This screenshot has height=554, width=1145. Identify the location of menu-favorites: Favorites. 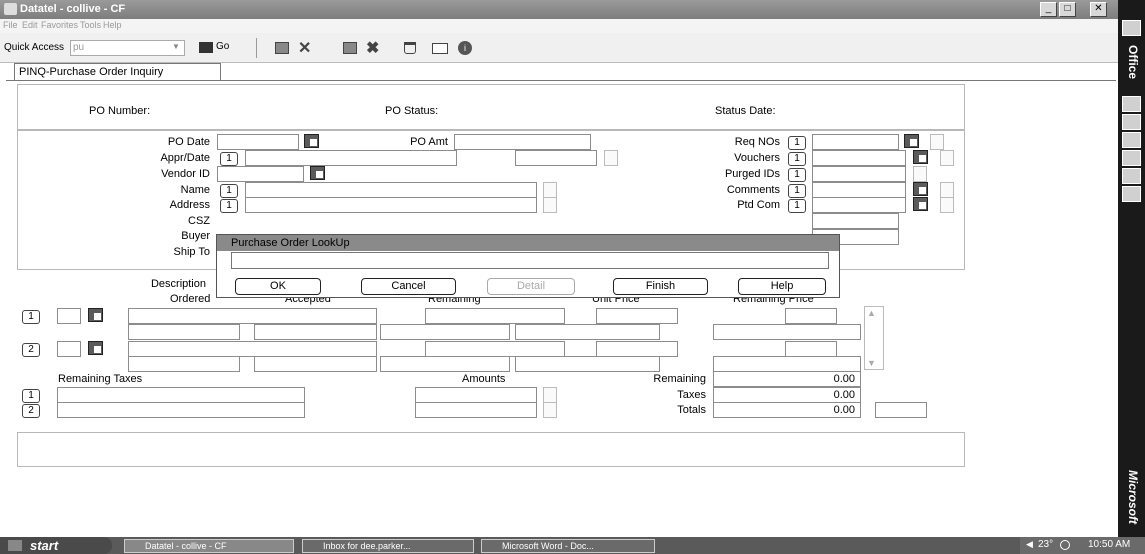
(59, 25).